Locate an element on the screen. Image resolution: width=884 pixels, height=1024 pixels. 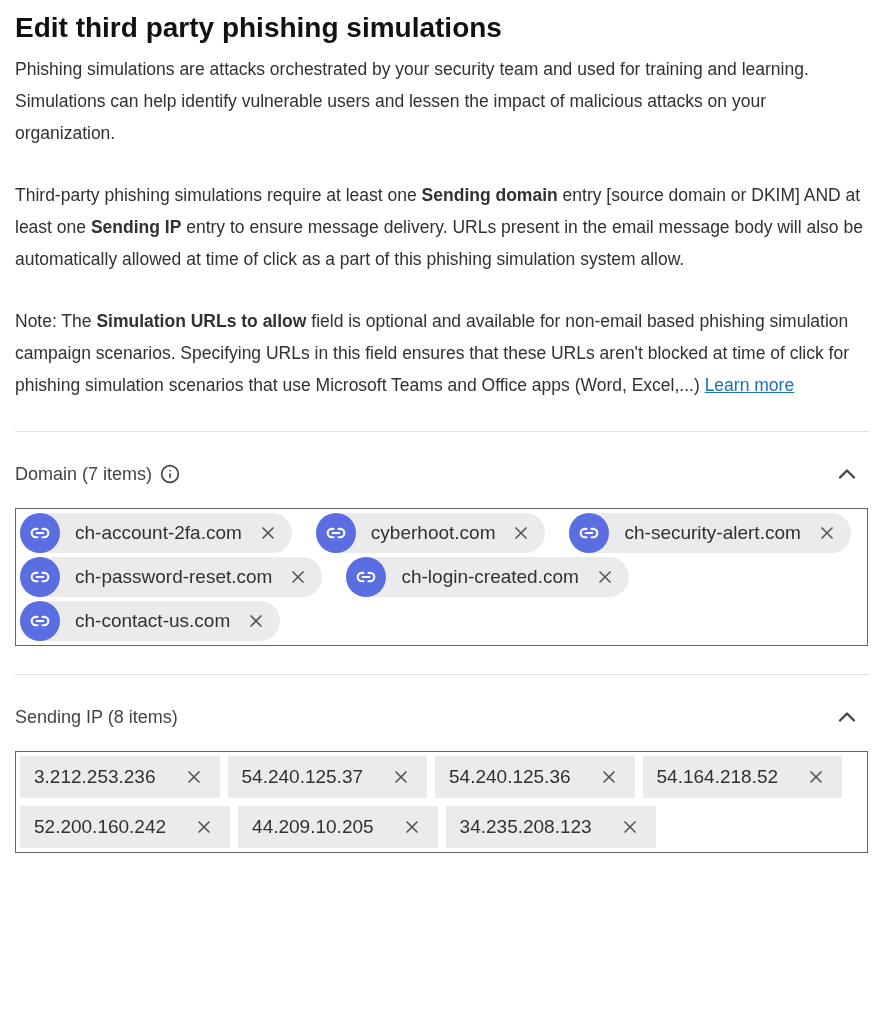
description-paragraph: Third-party phishing simulations require at least one Sending domain entry [source domain or DKIM] AND at least one Sending IP entry to ensure message delivery. URLs present in the email message body will also be automatically allowed at time of click as a part of this phishing simulation system allow. is located at coordinates (439, 227).